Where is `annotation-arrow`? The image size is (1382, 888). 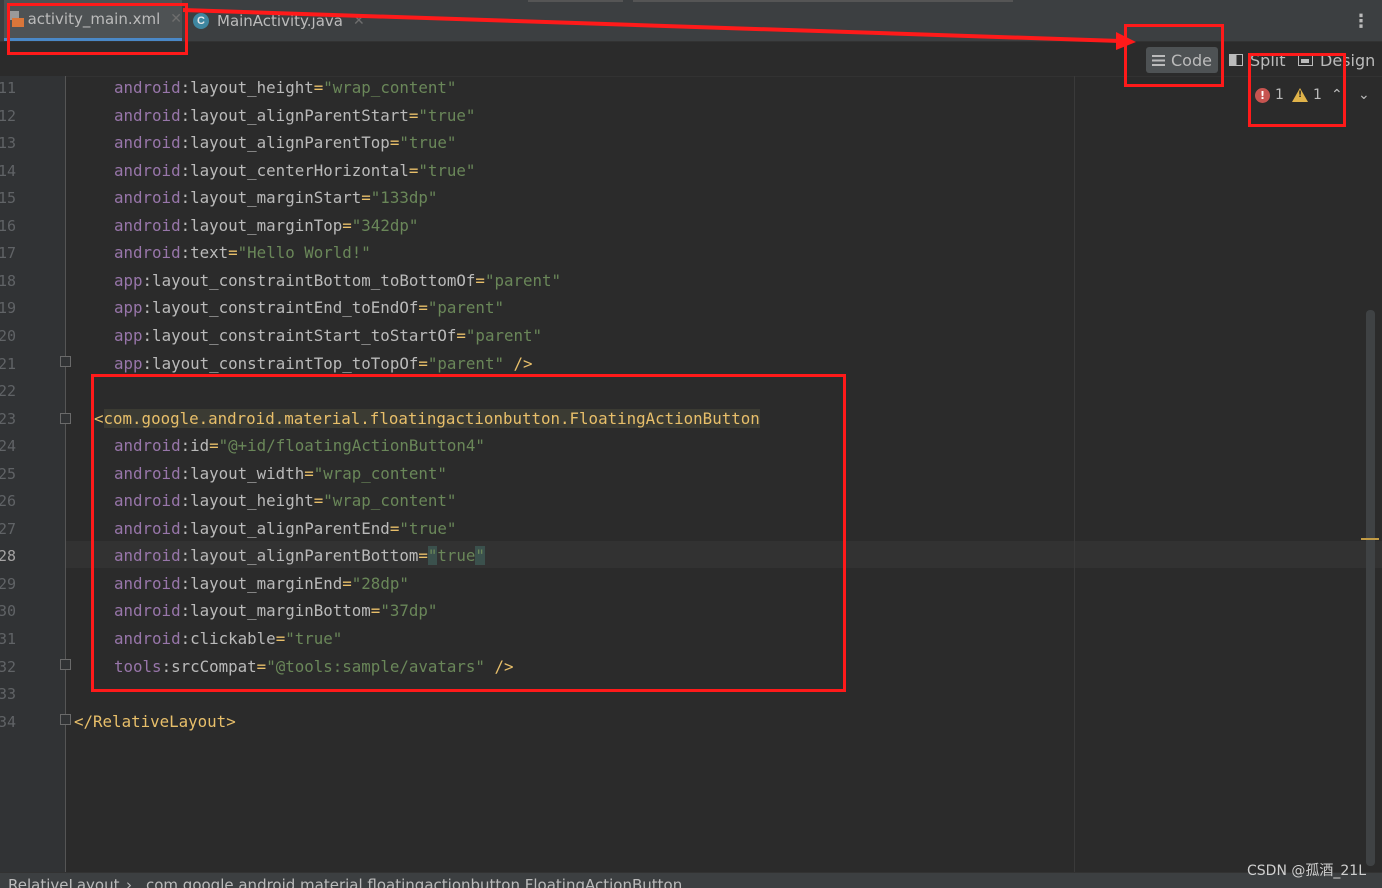 annotation-arrow is located at coordinates (659, 29).